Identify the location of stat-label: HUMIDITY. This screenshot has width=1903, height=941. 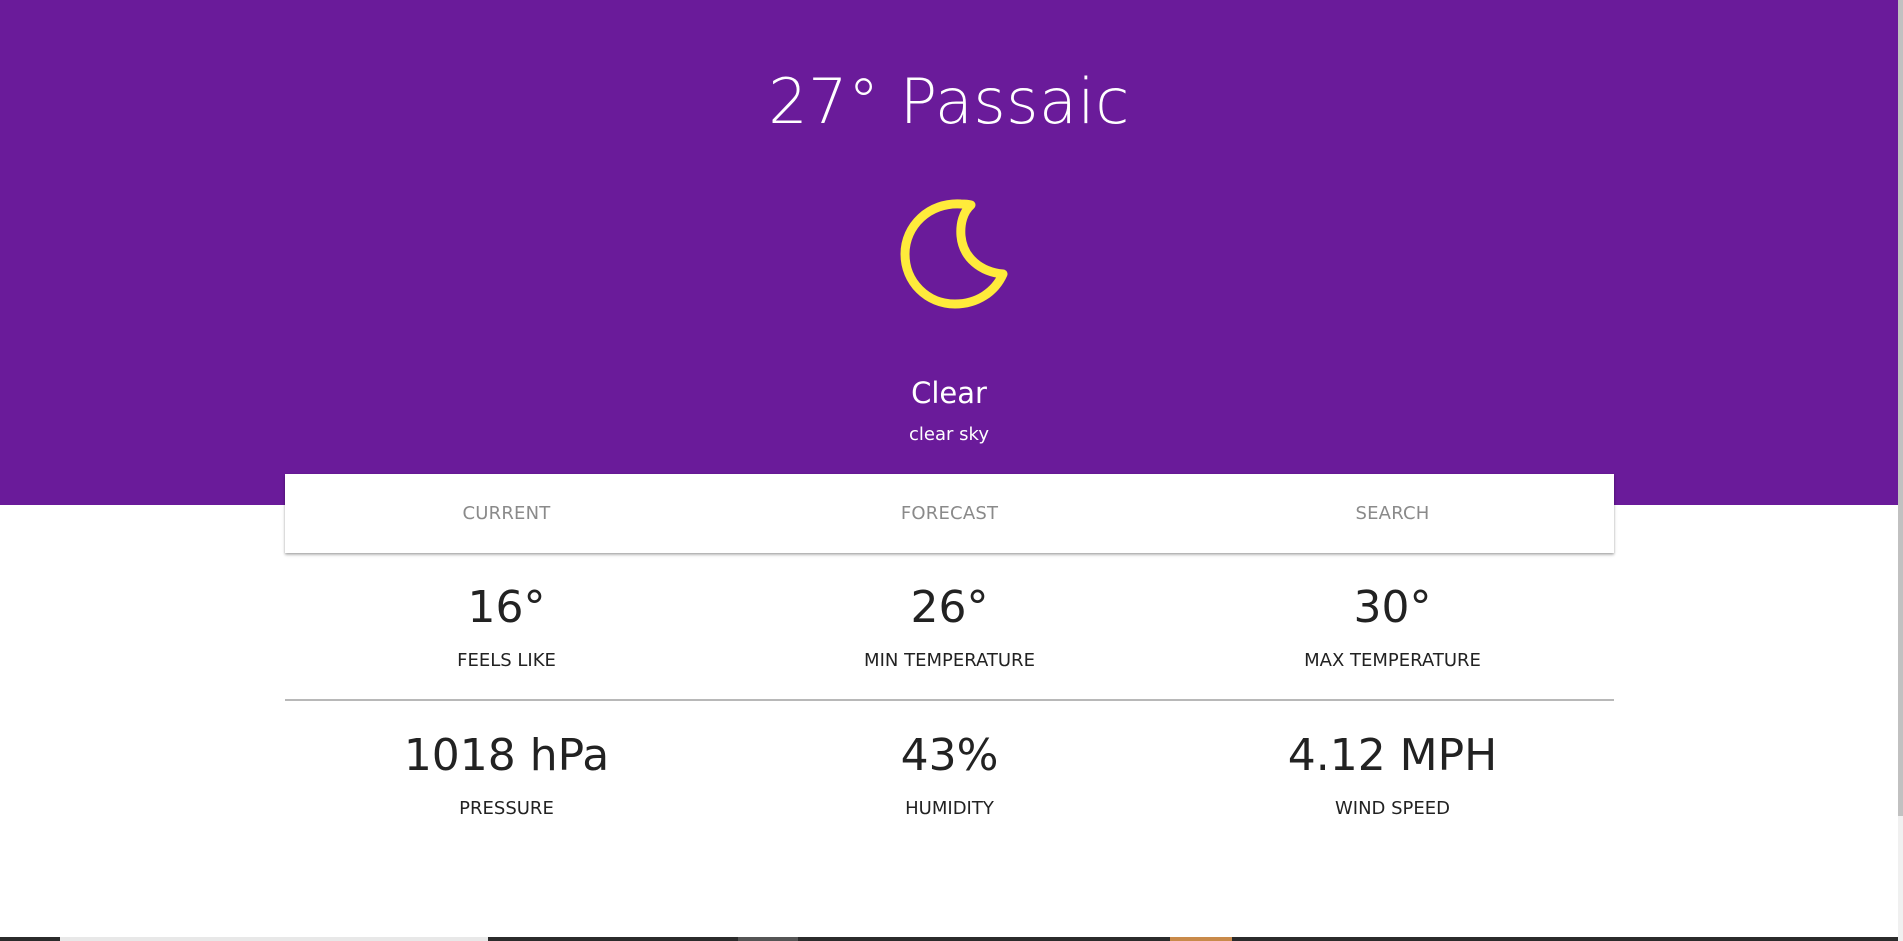
(949, 808).